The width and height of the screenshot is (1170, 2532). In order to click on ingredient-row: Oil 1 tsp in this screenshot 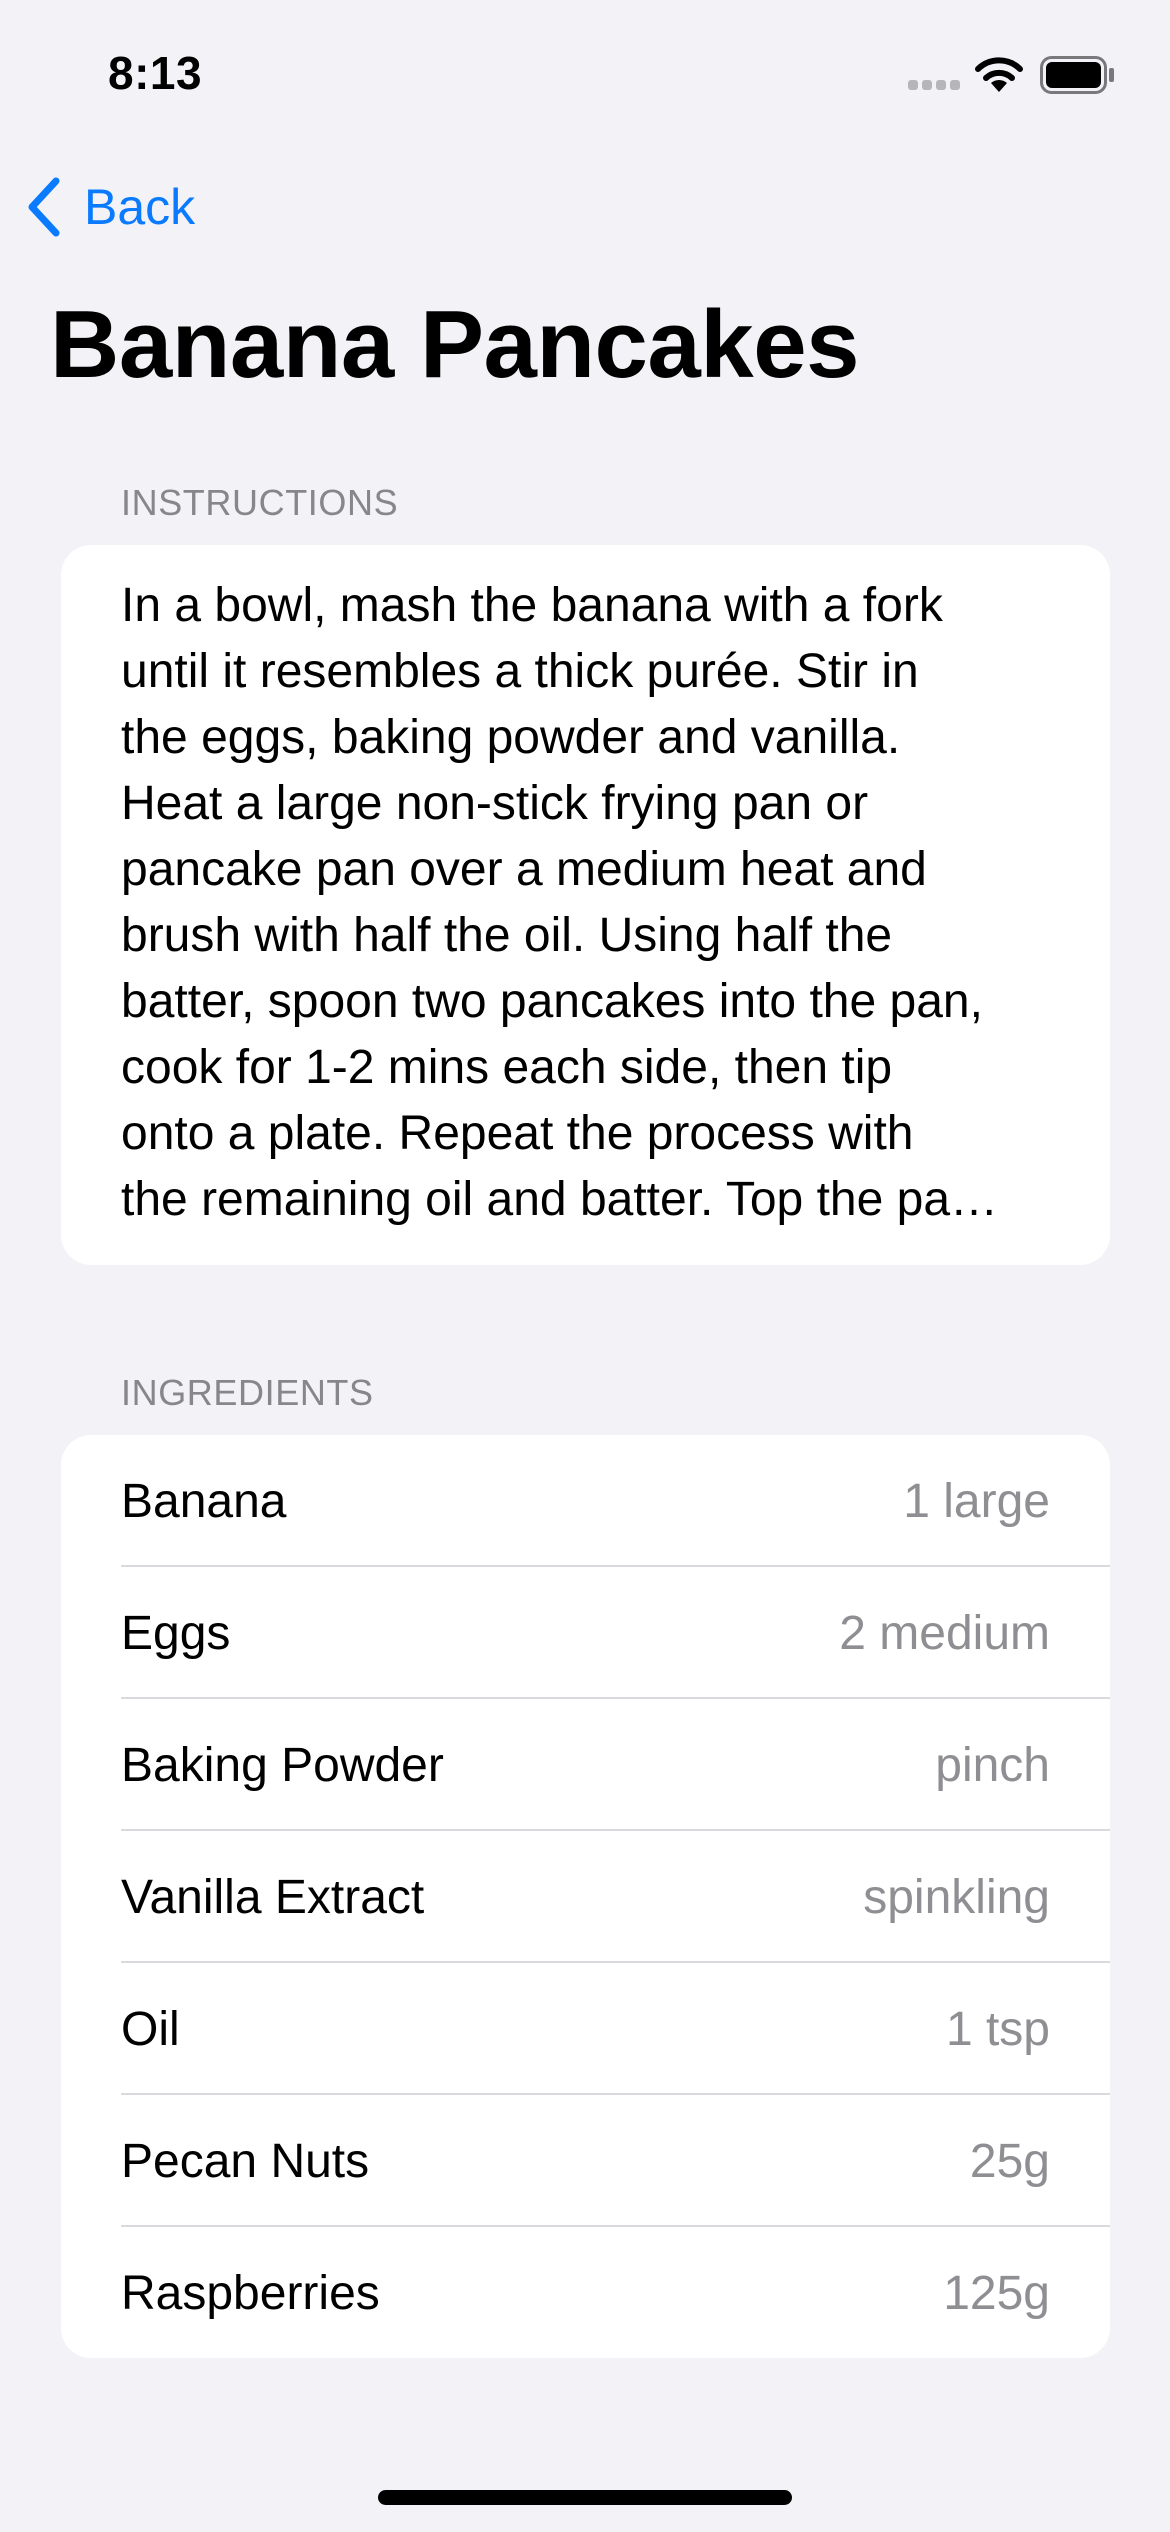, I will do `click(585, 2029)`.